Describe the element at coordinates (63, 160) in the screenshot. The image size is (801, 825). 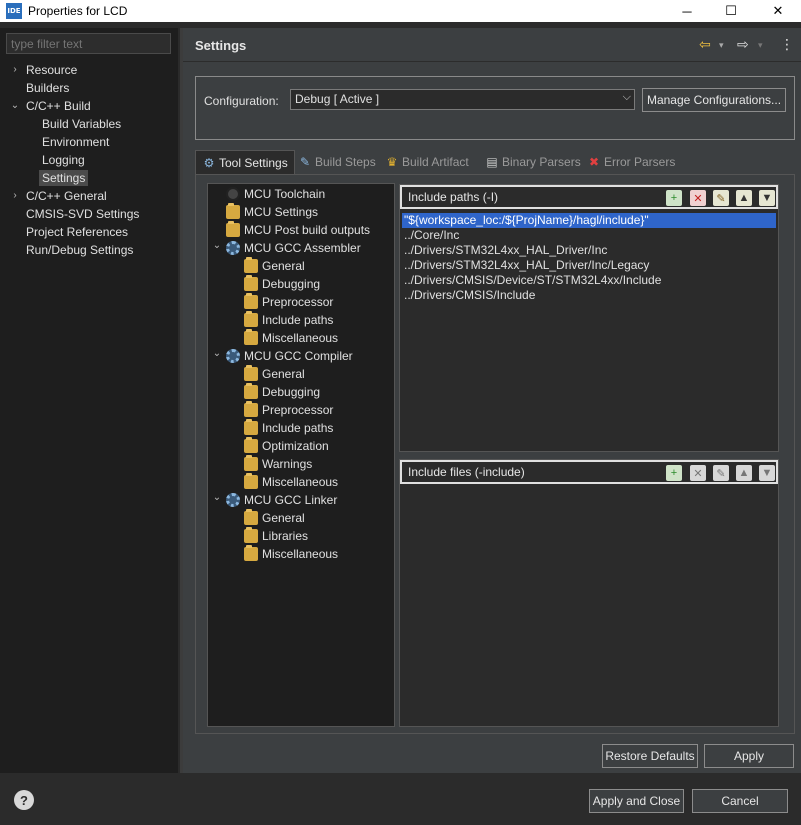
I see `sidebar-item-logging: Logging` at that location.